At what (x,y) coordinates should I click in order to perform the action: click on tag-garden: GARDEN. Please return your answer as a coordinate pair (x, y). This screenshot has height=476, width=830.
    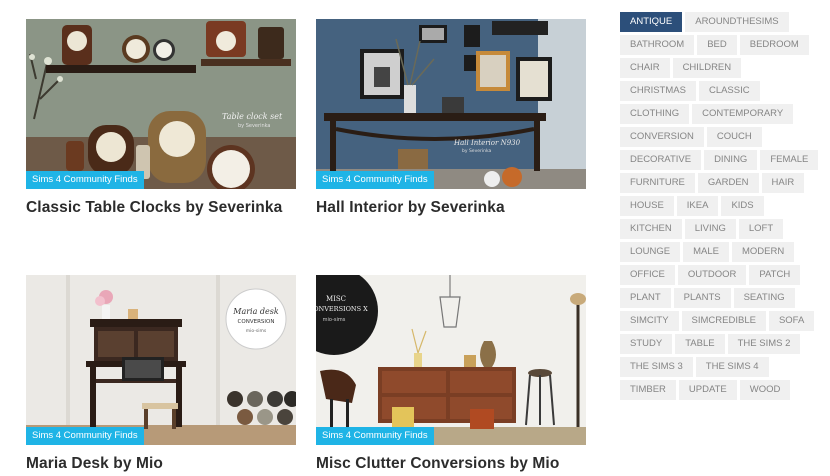
    Looking at the image, I should click on (728, 183).